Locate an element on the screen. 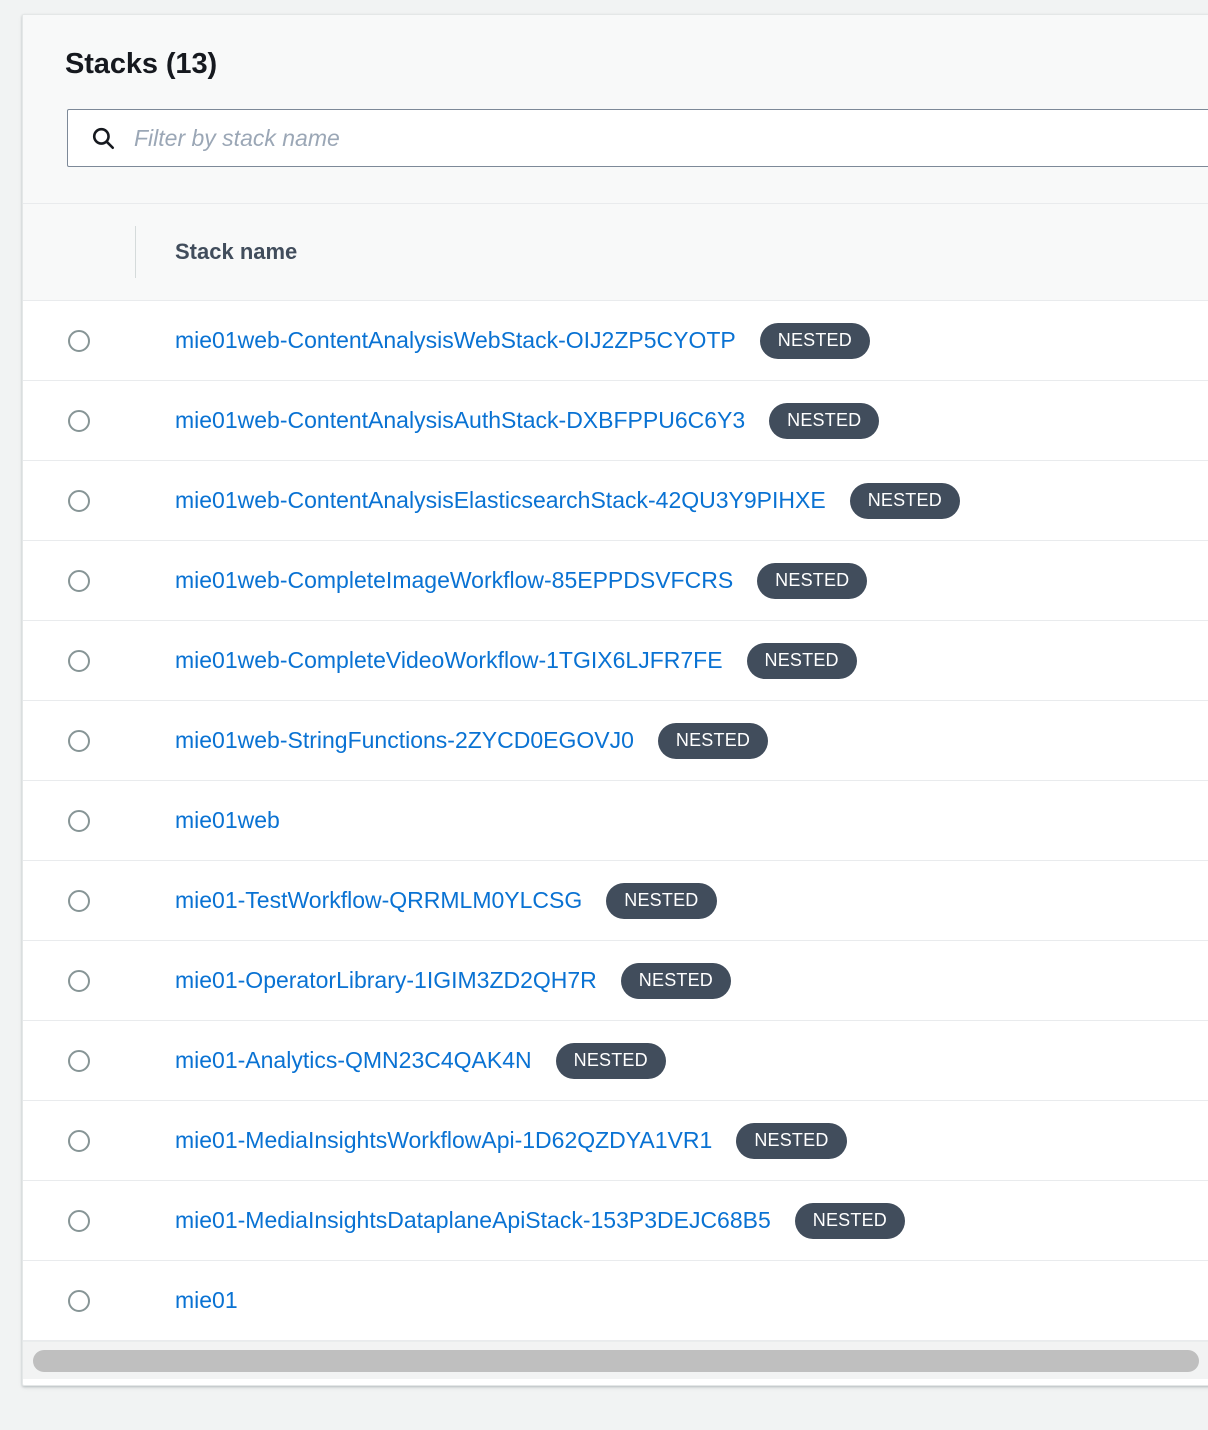  scrollbar-thumb is located at coordinates (616, 1360).